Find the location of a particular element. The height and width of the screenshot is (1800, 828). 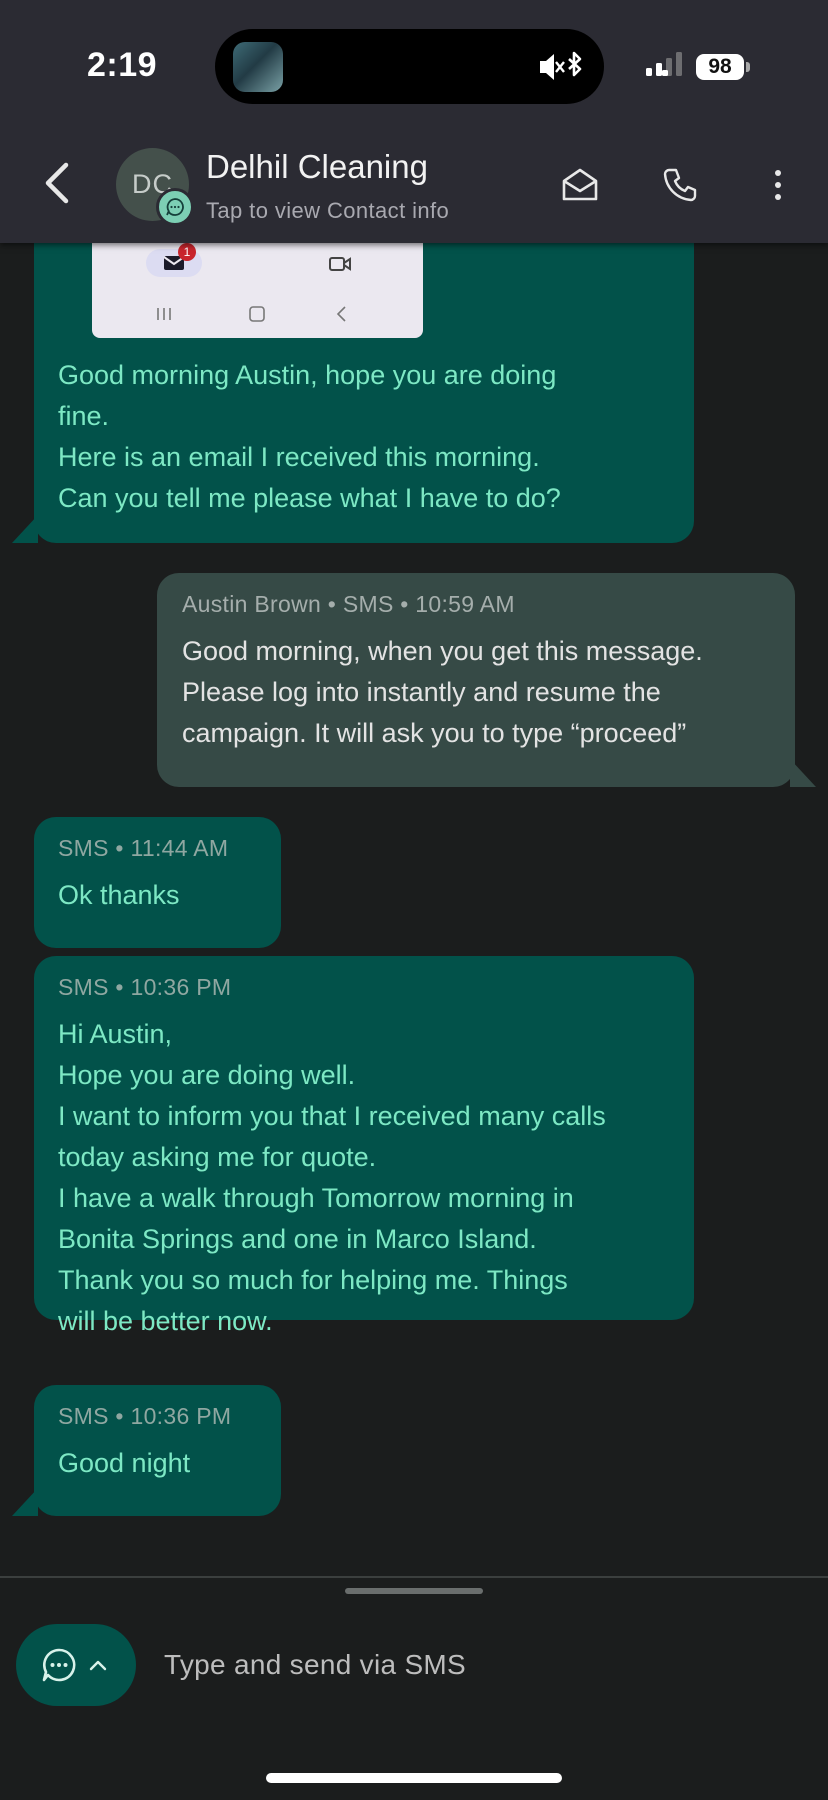

contact-info-link: Tap to view Contact info is located at coordinates (327, 211).